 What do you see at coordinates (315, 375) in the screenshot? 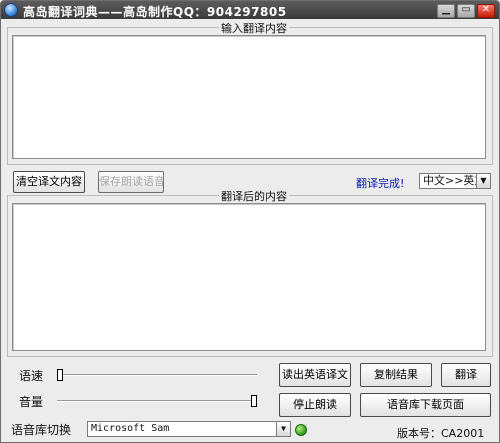
I see `read-english-button: 读出英语译文` at bounding box center [315, 375].